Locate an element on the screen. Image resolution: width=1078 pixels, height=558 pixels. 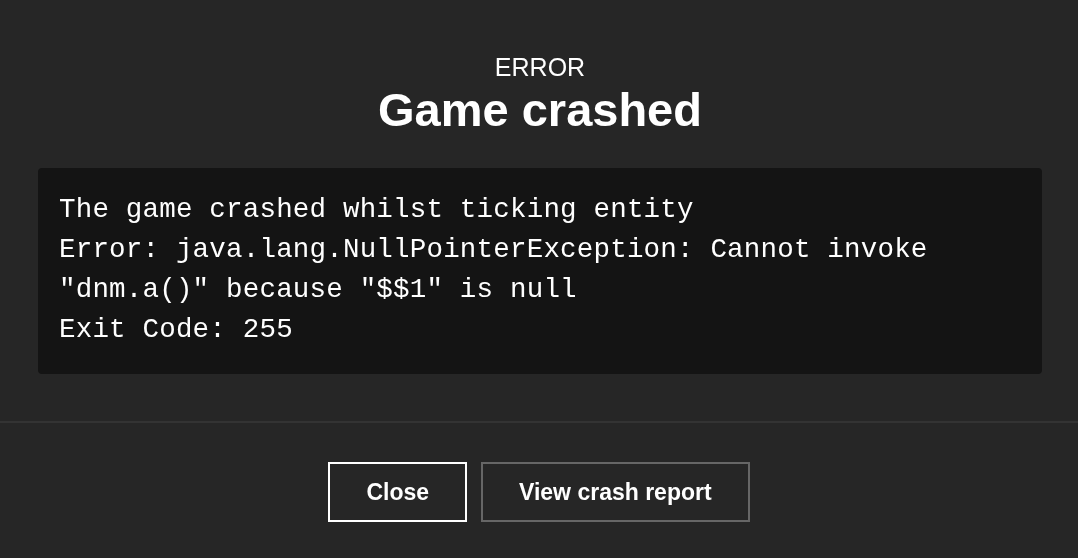
log-line: Error: java.lang.NullPointerException: Cannot invoke "dnm.a()" because "$$1" is null is located at coordinates (494, 270).